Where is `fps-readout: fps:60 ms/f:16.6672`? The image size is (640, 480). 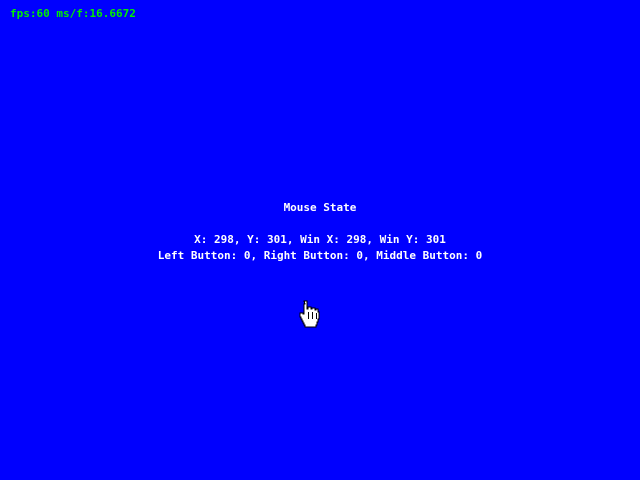
fps-readout: fps:60 ms/f:16.6672 is located at coordinates (73, 13).